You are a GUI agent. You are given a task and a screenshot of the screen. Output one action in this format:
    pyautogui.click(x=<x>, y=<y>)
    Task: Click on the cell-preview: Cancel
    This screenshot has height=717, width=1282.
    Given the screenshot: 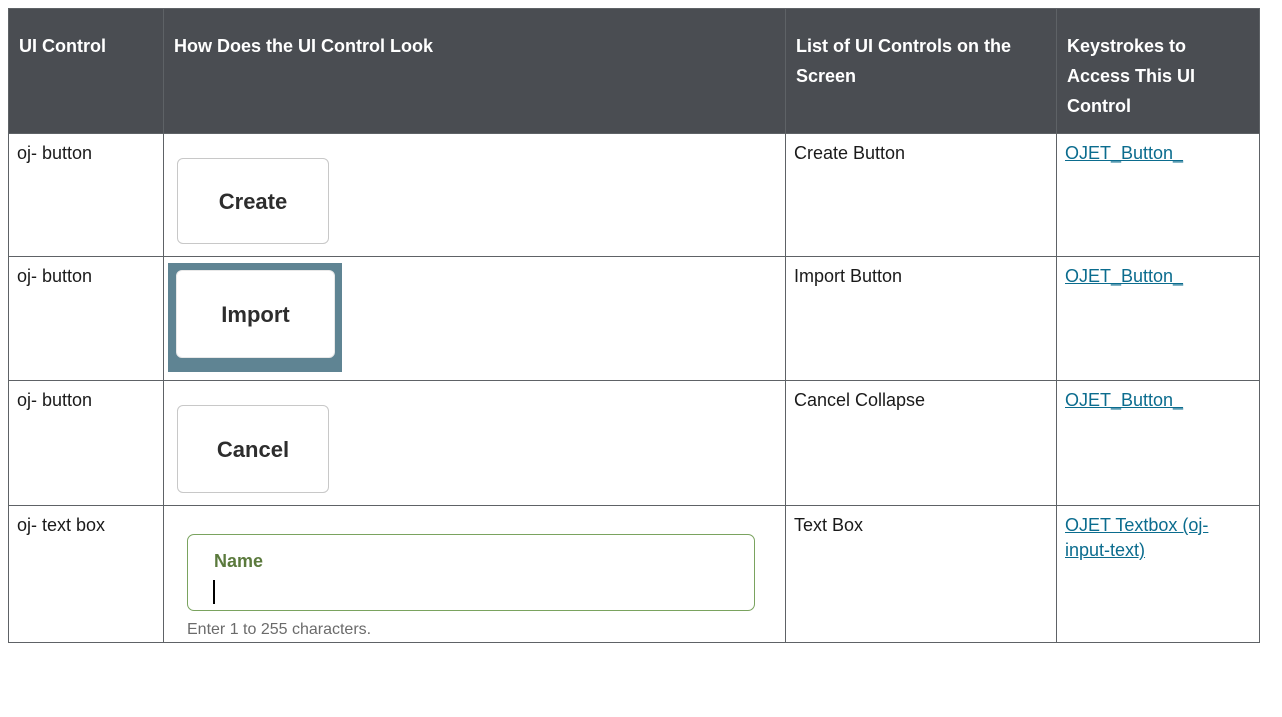 What is the action you would take?
    pyautogui.click(x=474, y=443)
    